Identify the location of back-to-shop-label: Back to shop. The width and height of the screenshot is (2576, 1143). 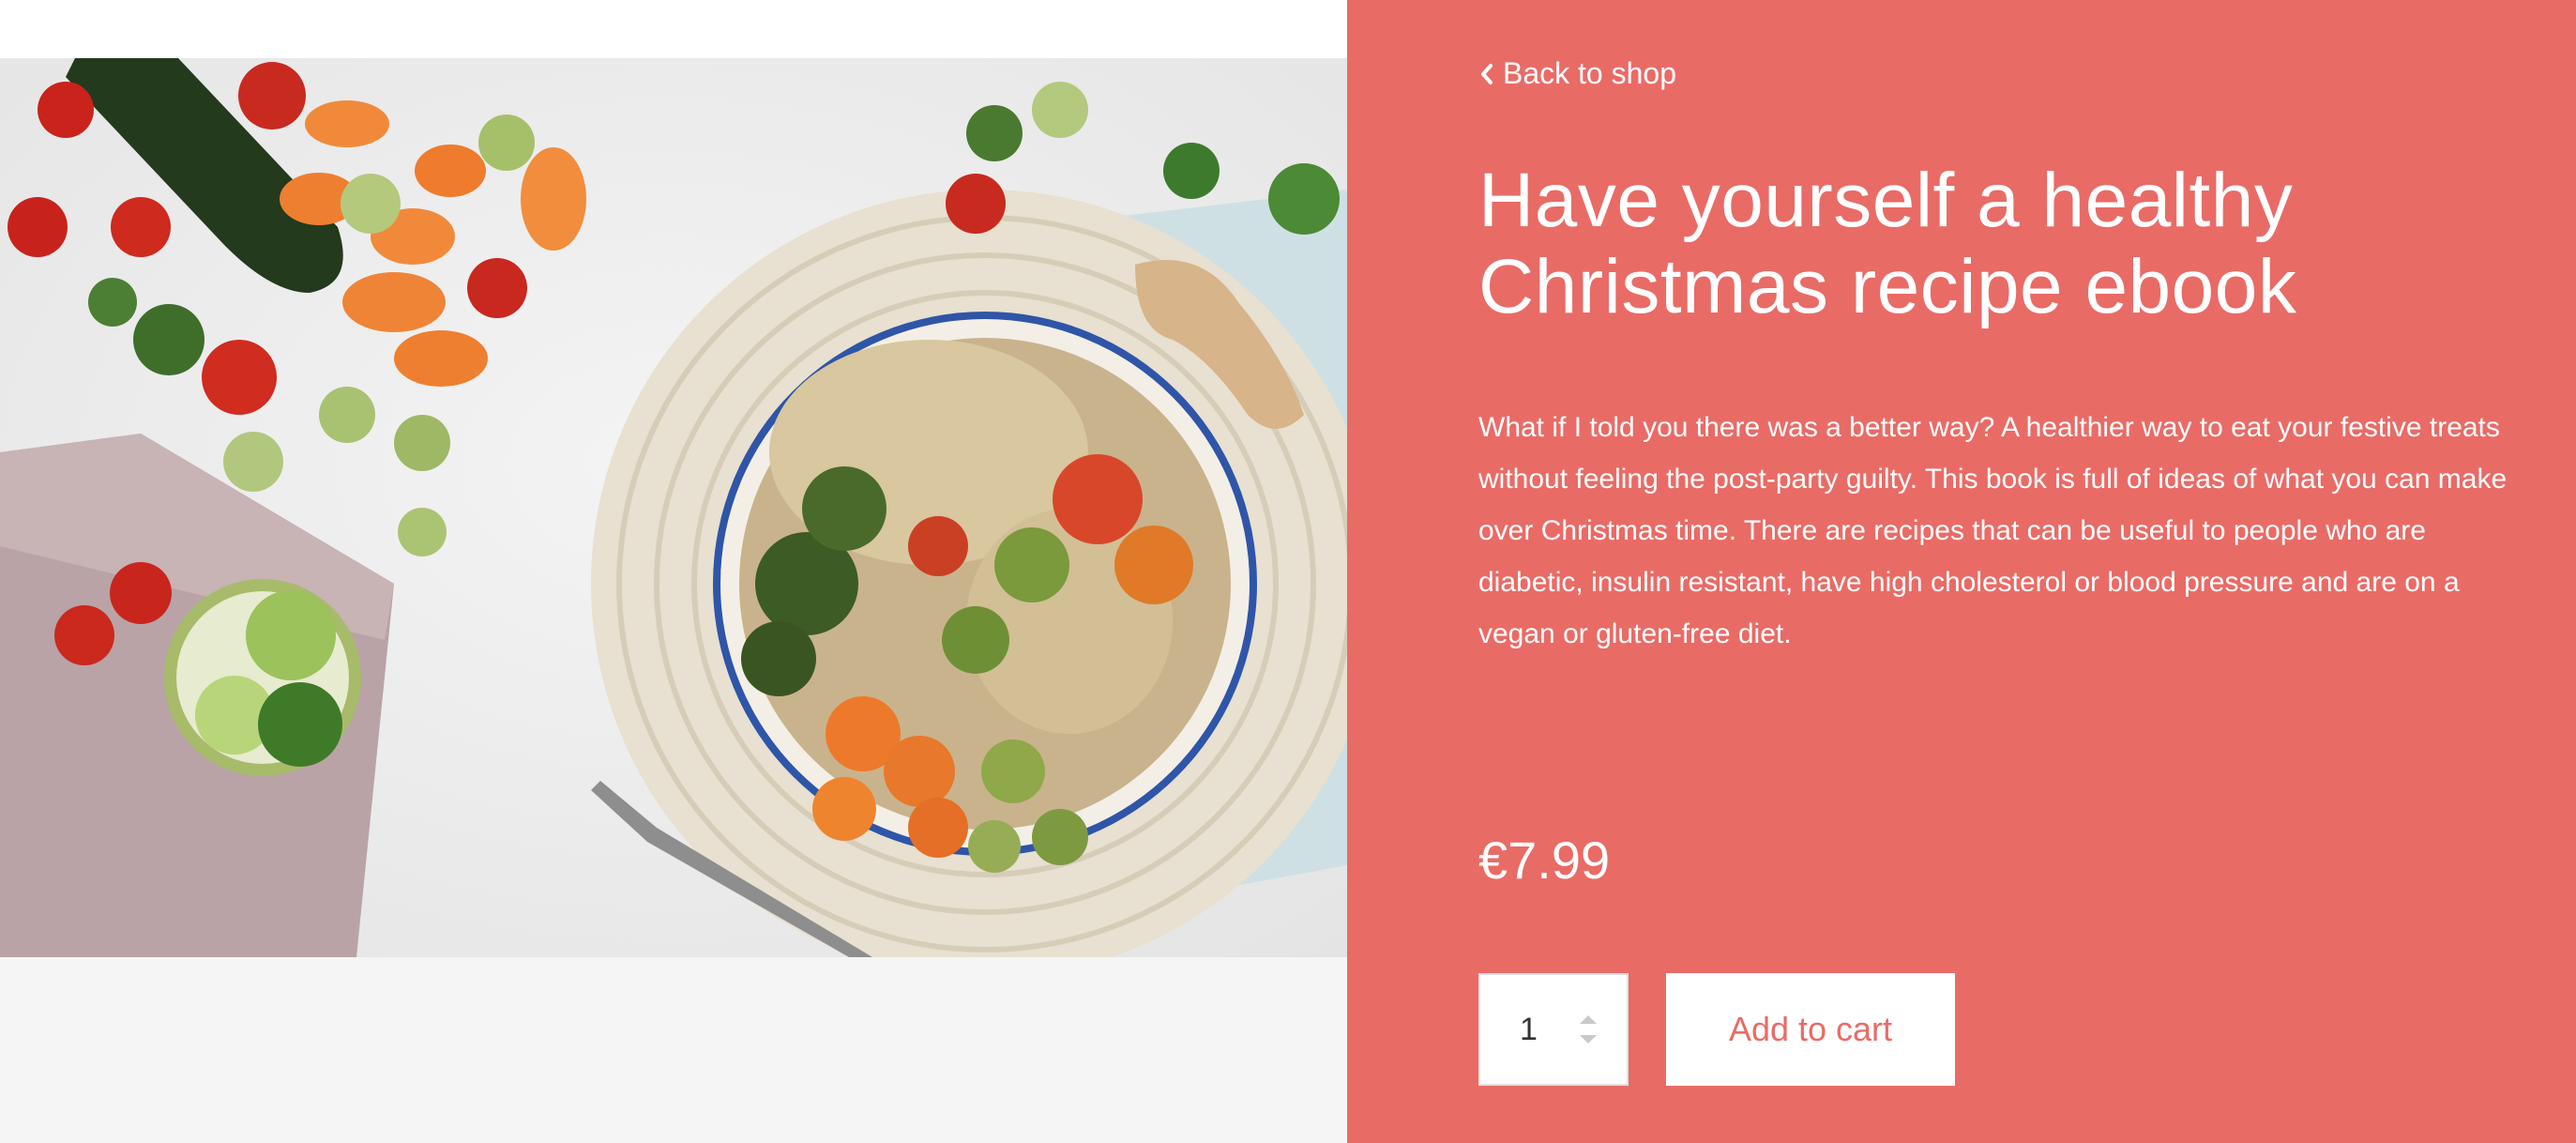
(1589, 73).